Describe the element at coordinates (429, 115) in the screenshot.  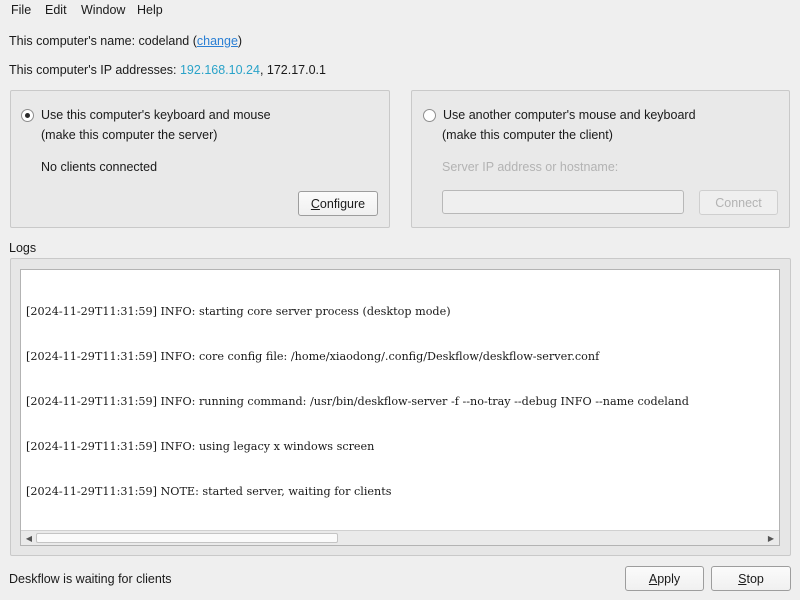
I see `client-mode-radio` at that location.